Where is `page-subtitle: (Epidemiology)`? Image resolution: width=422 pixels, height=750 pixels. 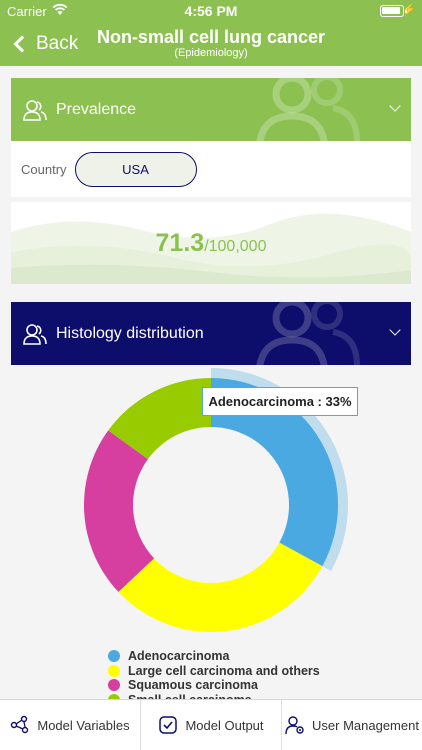 page-subtitle: (Epidemiology) is located at coordinates (211, 53).